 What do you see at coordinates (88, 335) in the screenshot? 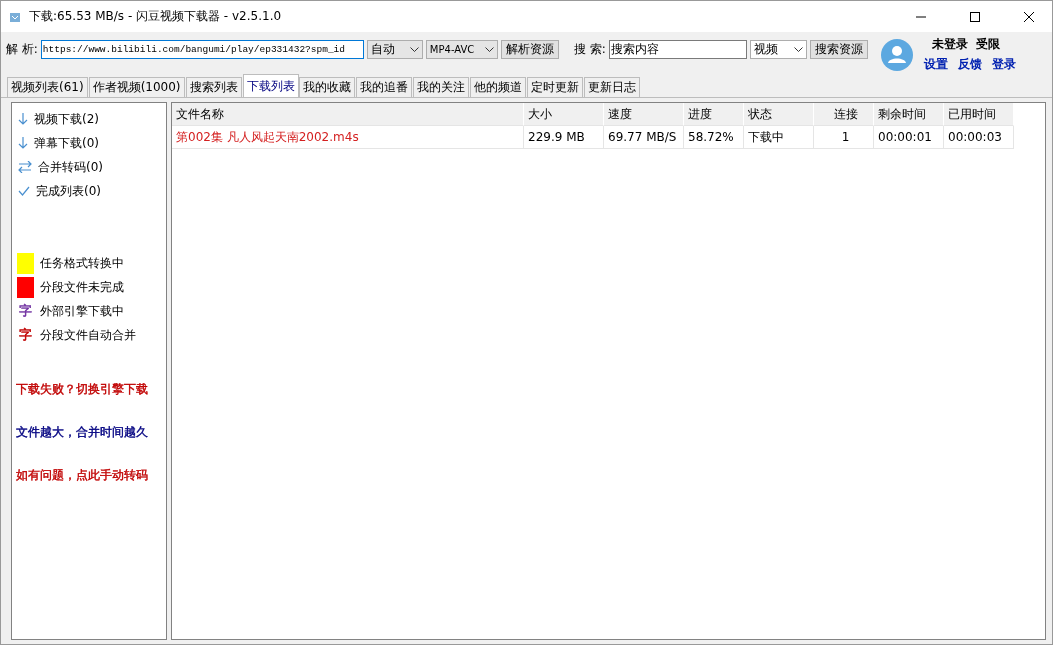
I see `legend-label: 分段文件自动合并` at bounding box center [88, 335].